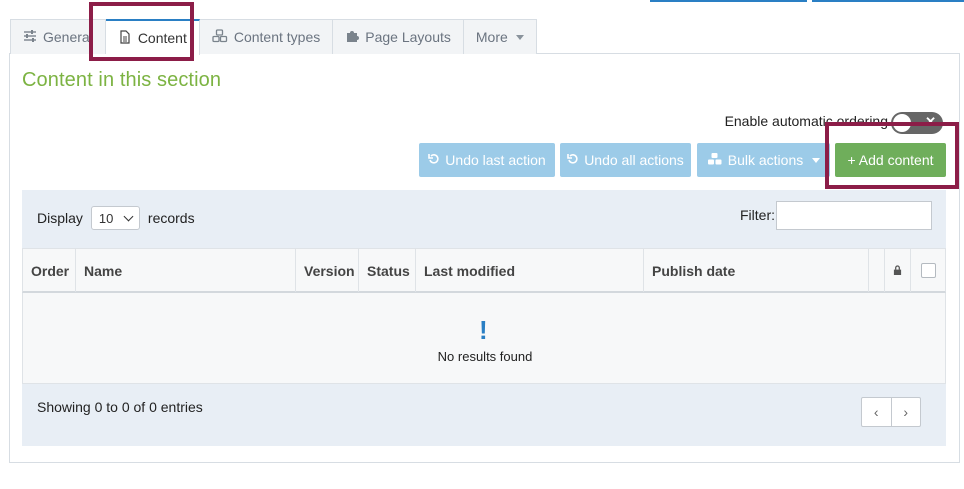 The height and width of the screenshot is (489, 964). I want to click on next-page-button: ›, so click(905, 412).